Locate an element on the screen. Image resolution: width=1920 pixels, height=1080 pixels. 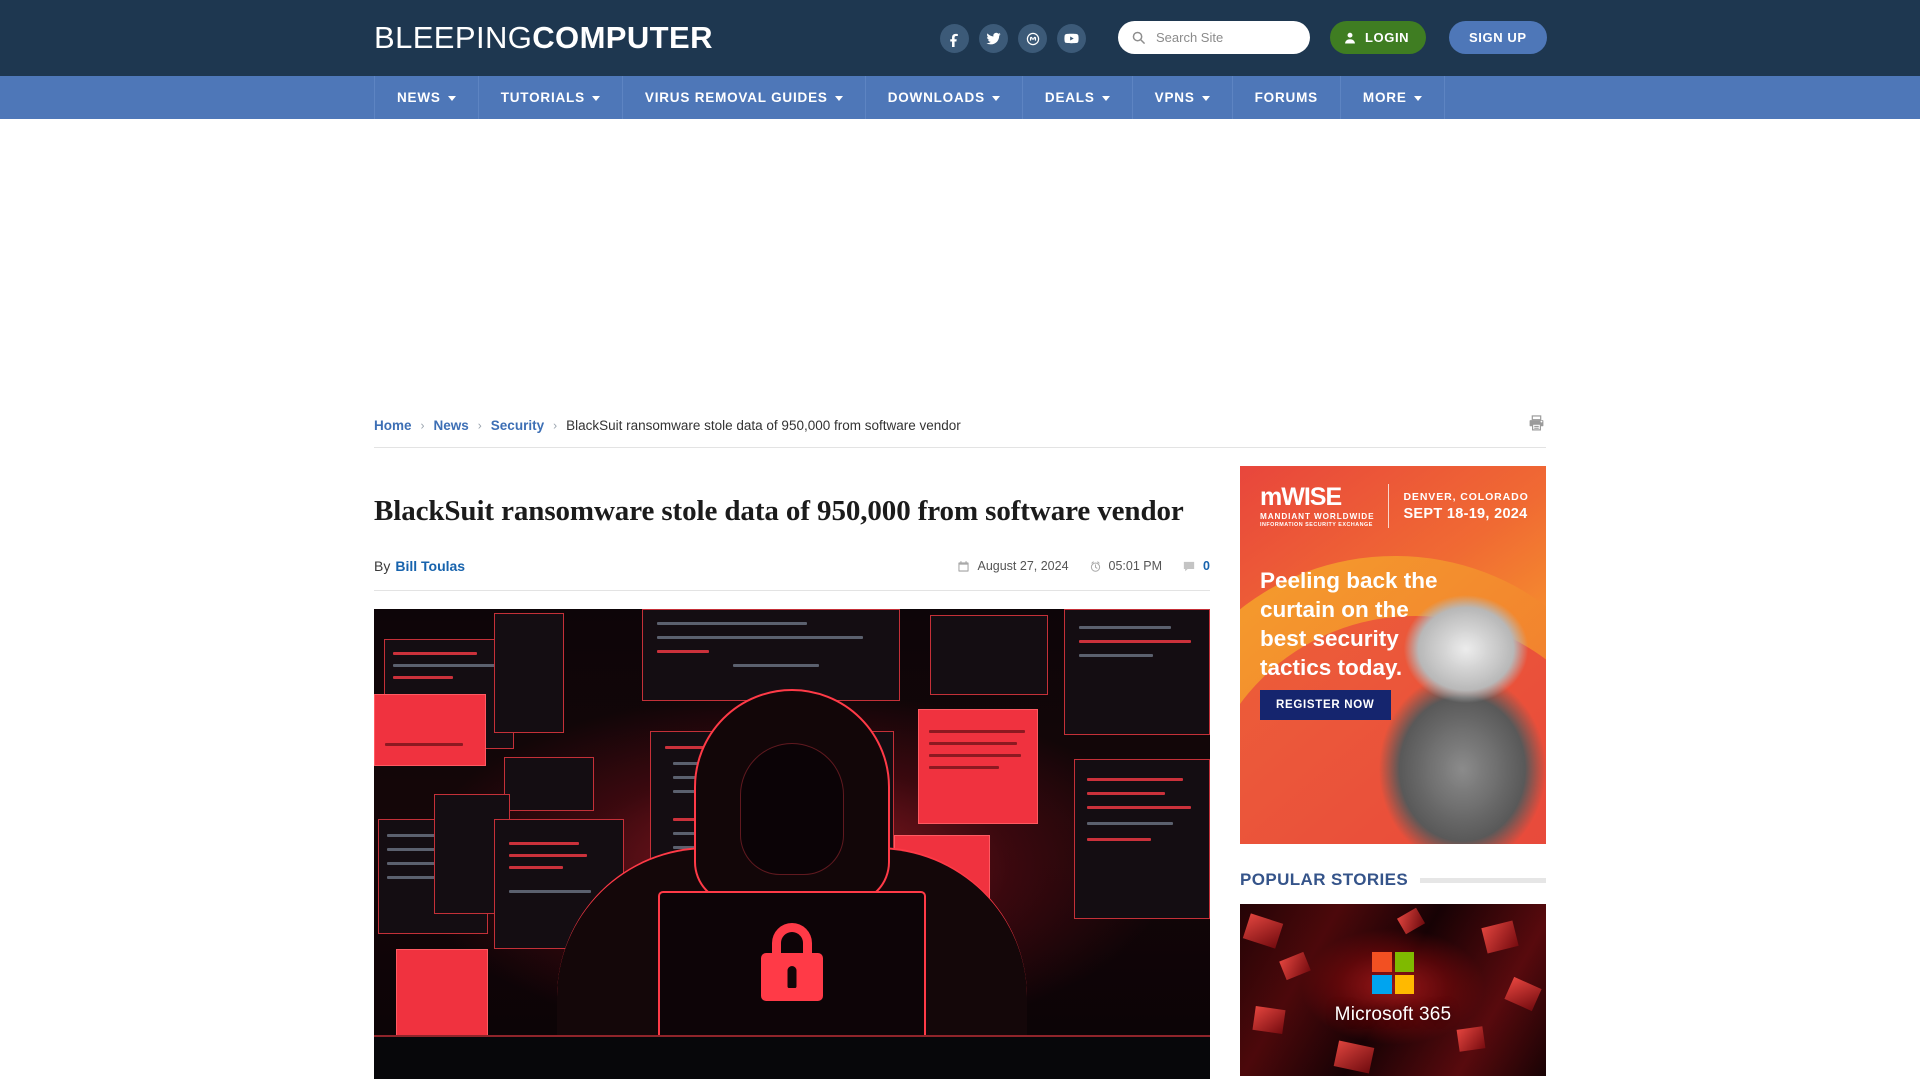
login-button: LOGIN is located at coordinates (1378, 37).